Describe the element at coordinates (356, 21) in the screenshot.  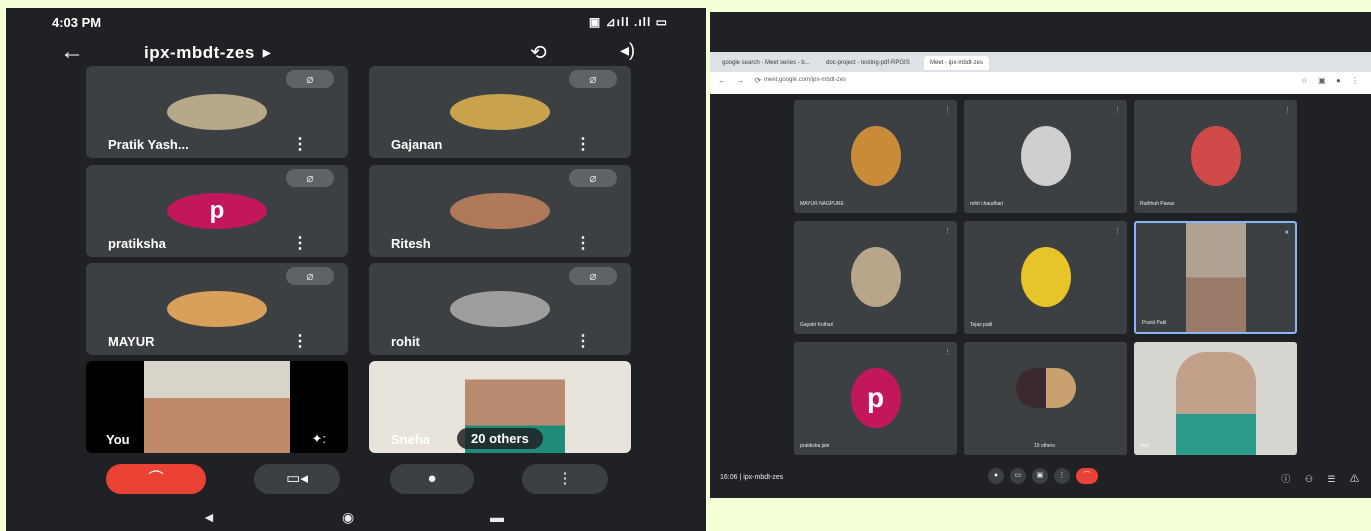
I see `status-bar: 4:03 PM ▣ ⊿ıll .ıll ▭` at that location.